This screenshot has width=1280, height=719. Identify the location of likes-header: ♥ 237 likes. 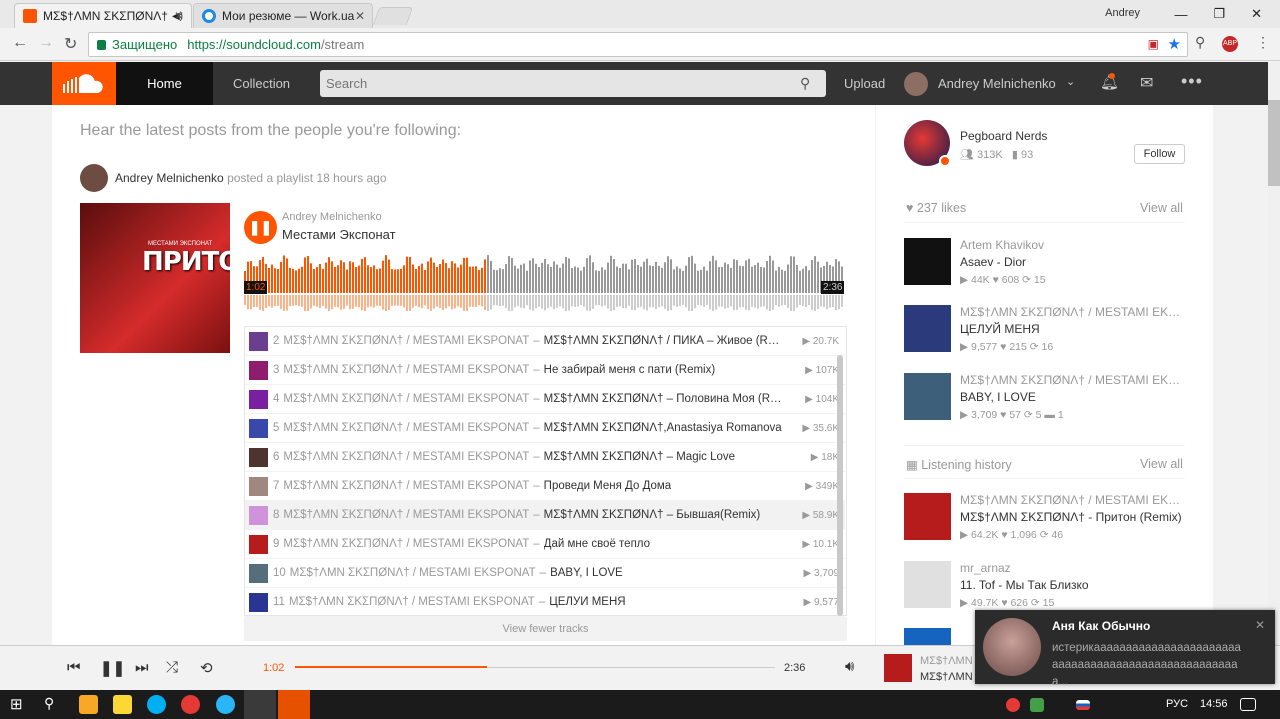
(936, 208).